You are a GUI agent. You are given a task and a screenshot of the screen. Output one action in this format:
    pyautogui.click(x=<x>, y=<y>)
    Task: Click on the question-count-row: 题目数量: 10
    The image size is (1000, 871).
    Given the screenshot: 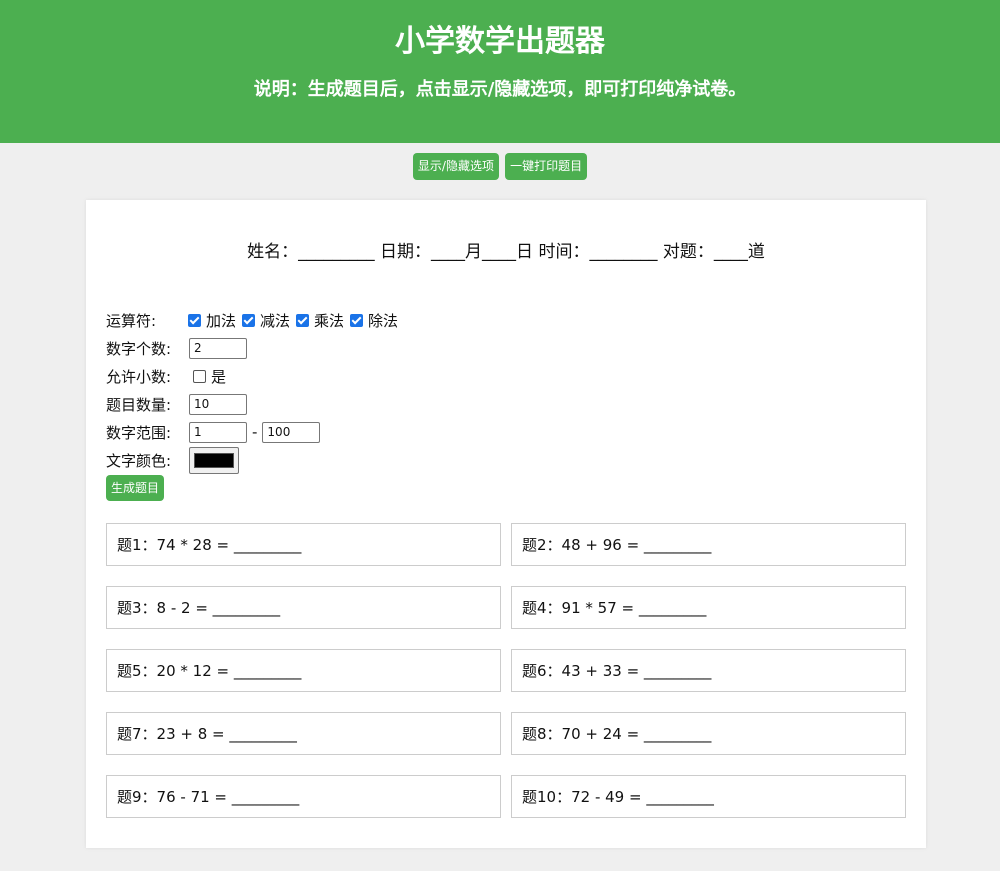 What is the action you would take?
    pyautogui.click(x=254, y=404)
    